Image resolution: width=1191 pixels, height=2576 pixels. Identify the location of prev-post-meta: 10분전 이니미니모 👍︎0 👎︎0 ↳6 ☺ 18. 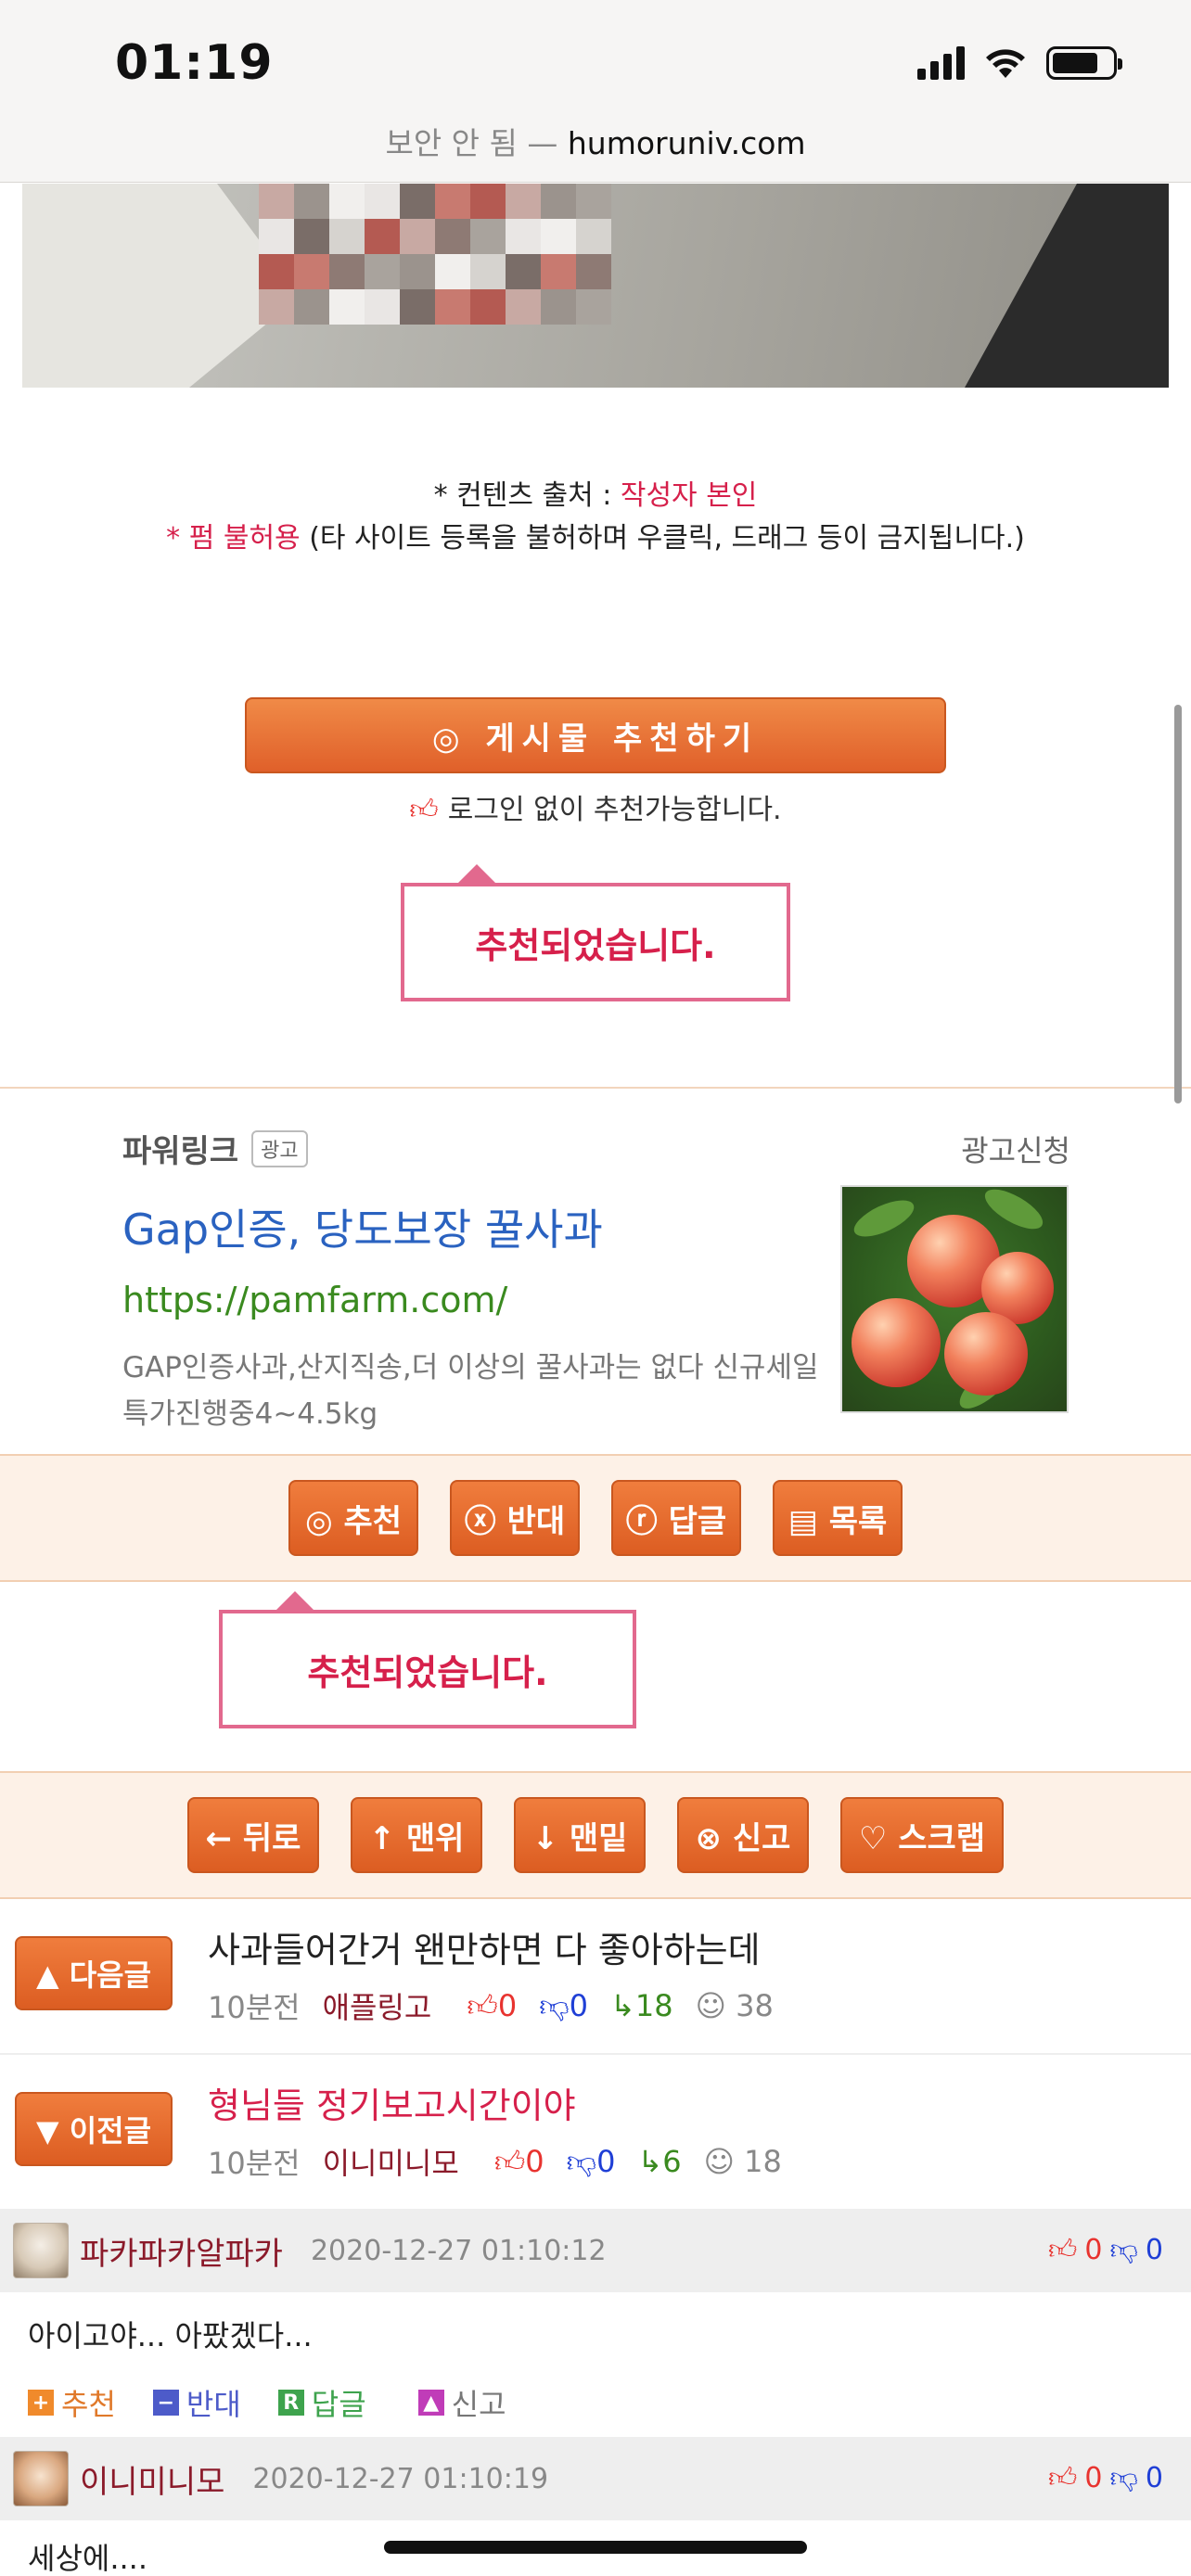
(495, 2161).